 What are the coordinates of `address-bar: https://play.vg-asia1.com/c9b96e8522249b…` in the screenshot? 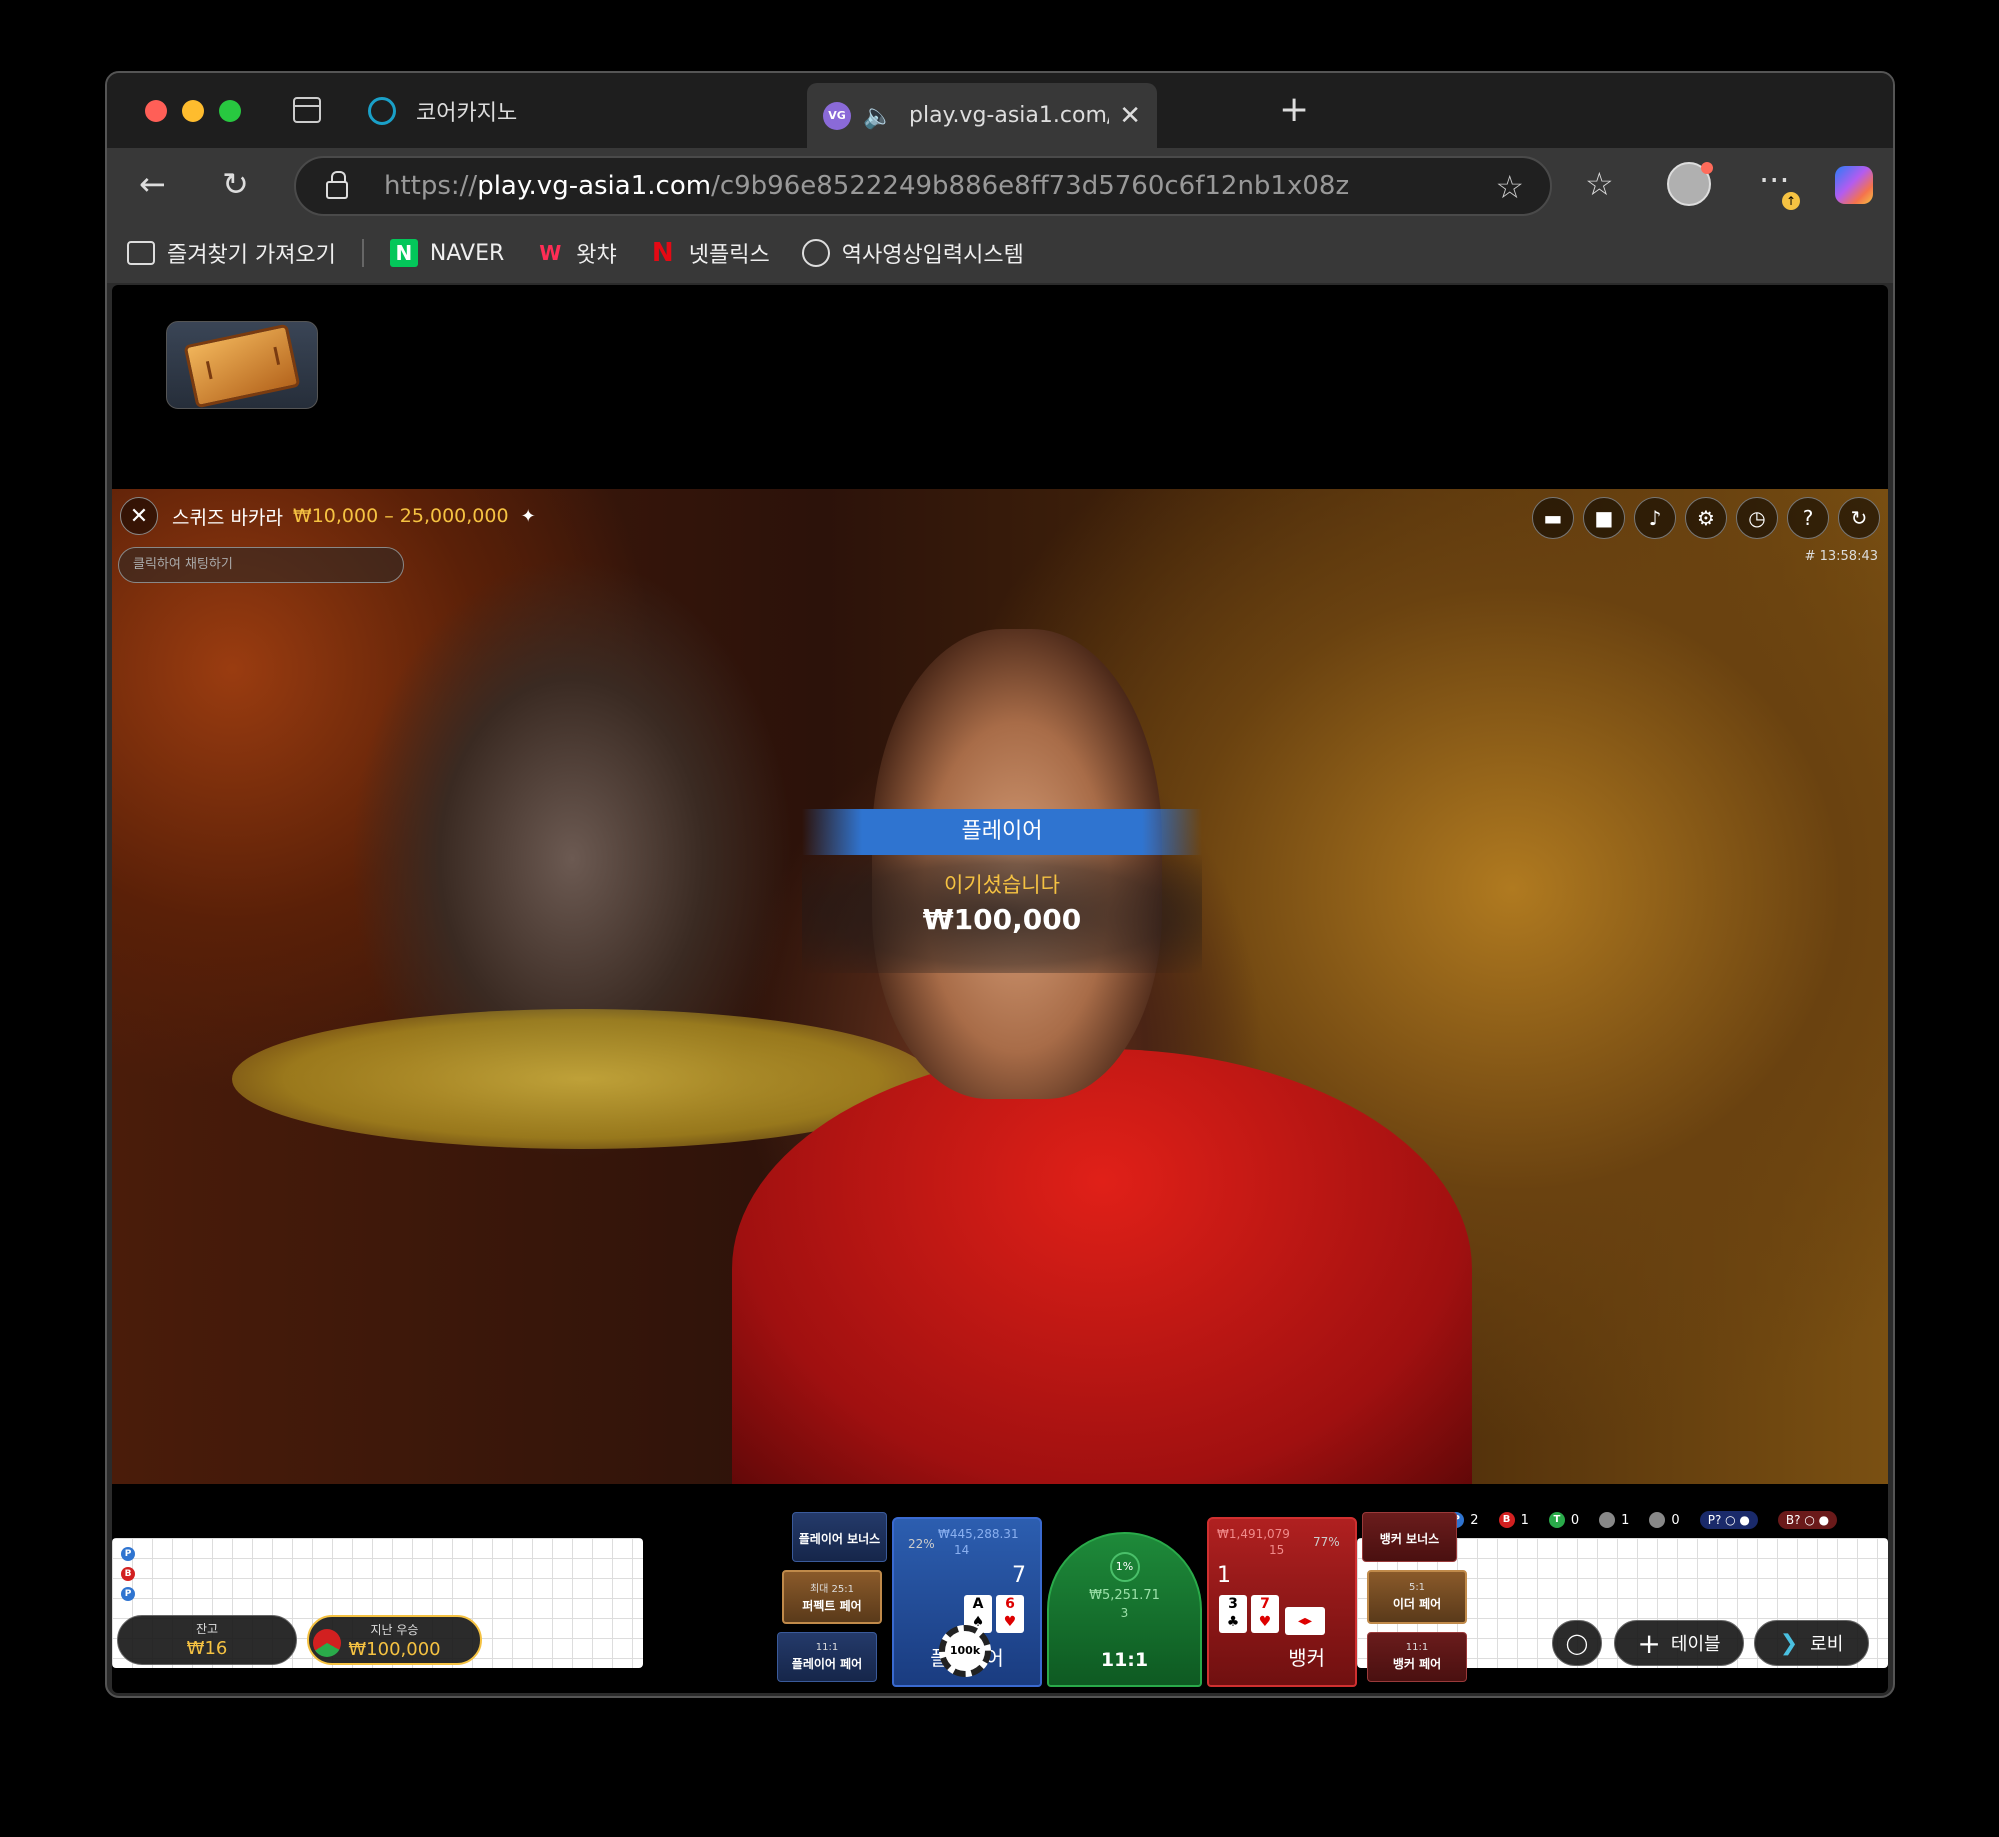 It's located at (923, 186).